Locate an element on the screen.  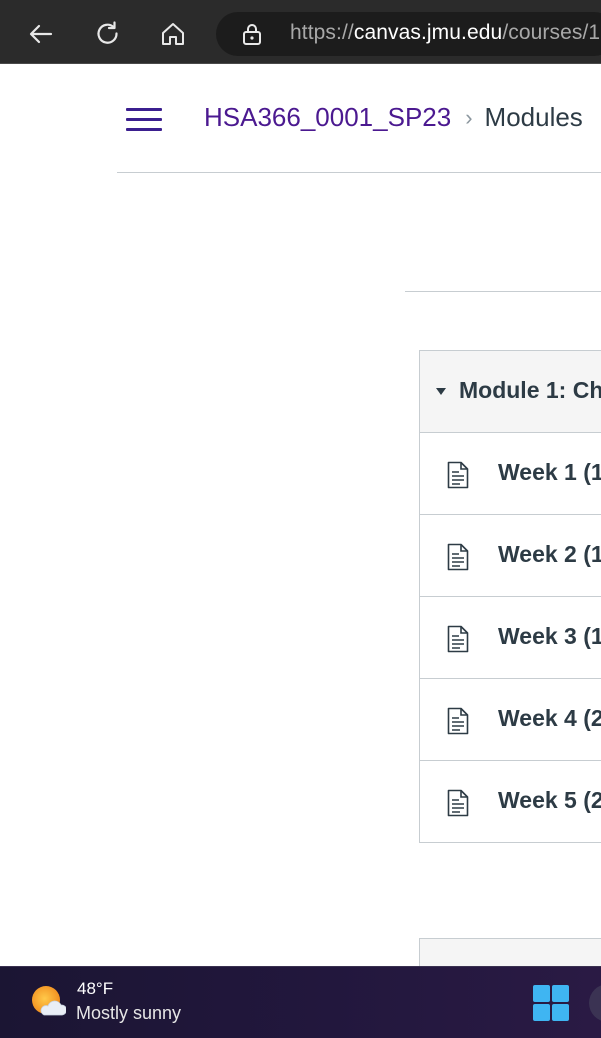
module-item: Week 3 (1 is located at coordinates (510, 638).